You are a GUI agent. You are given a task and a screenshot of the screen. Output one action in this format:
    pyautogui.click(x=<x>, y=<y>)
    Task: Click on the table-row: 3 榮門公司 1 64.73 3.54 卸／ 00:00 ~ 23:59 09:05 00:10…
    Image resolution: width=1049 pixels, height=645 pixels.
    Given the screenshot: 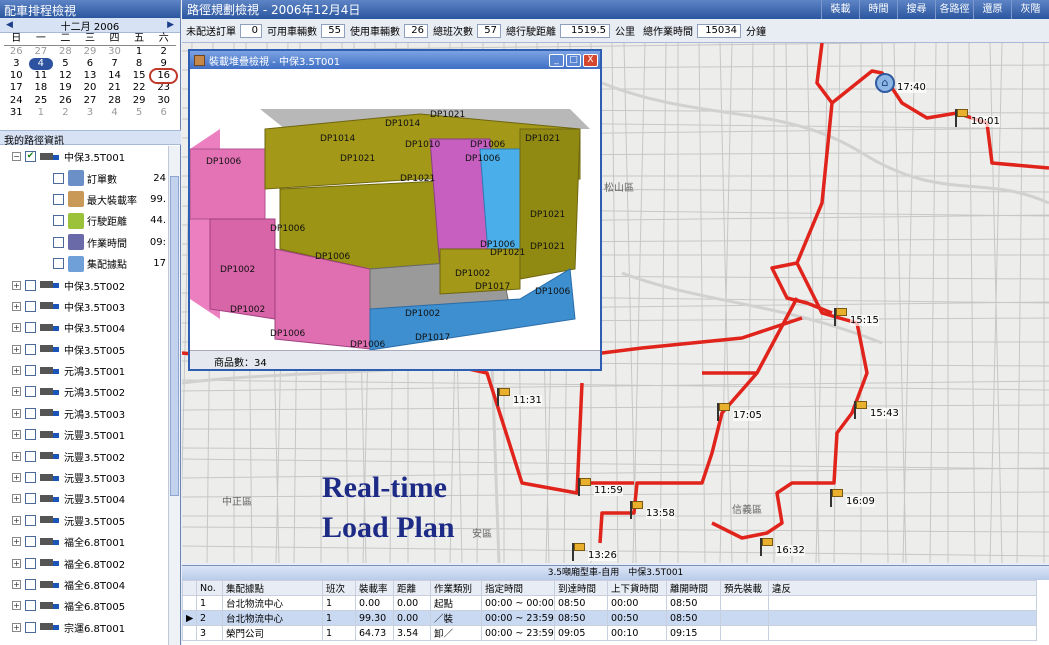 What is the action you would take?
    pyautogui.click(x=609, y=633)
    